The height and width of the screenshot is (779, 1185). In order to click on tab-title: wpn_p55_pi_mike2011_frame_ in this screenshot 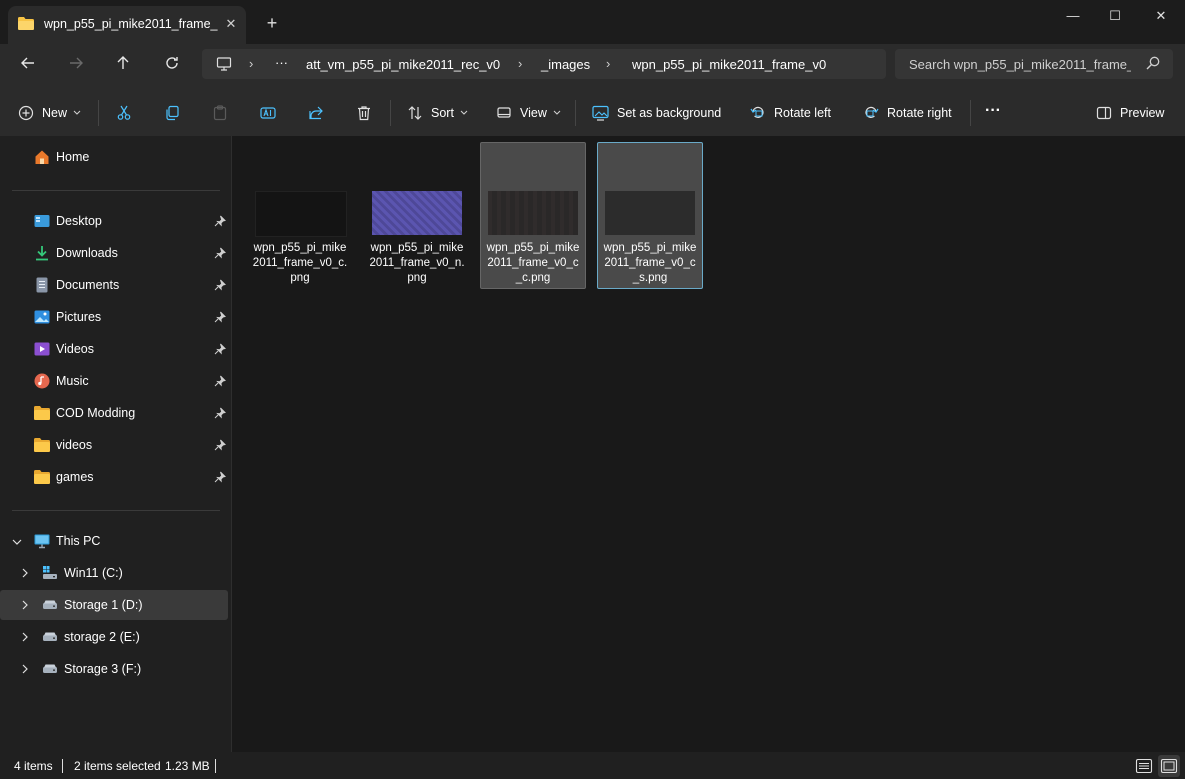, I will do `click(131, 24)`.